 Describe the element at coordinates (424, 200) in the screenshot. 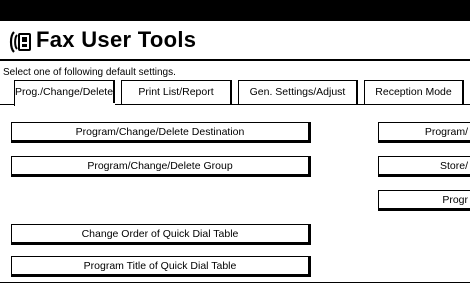

I see `right-progr-button: Progr` at that location.